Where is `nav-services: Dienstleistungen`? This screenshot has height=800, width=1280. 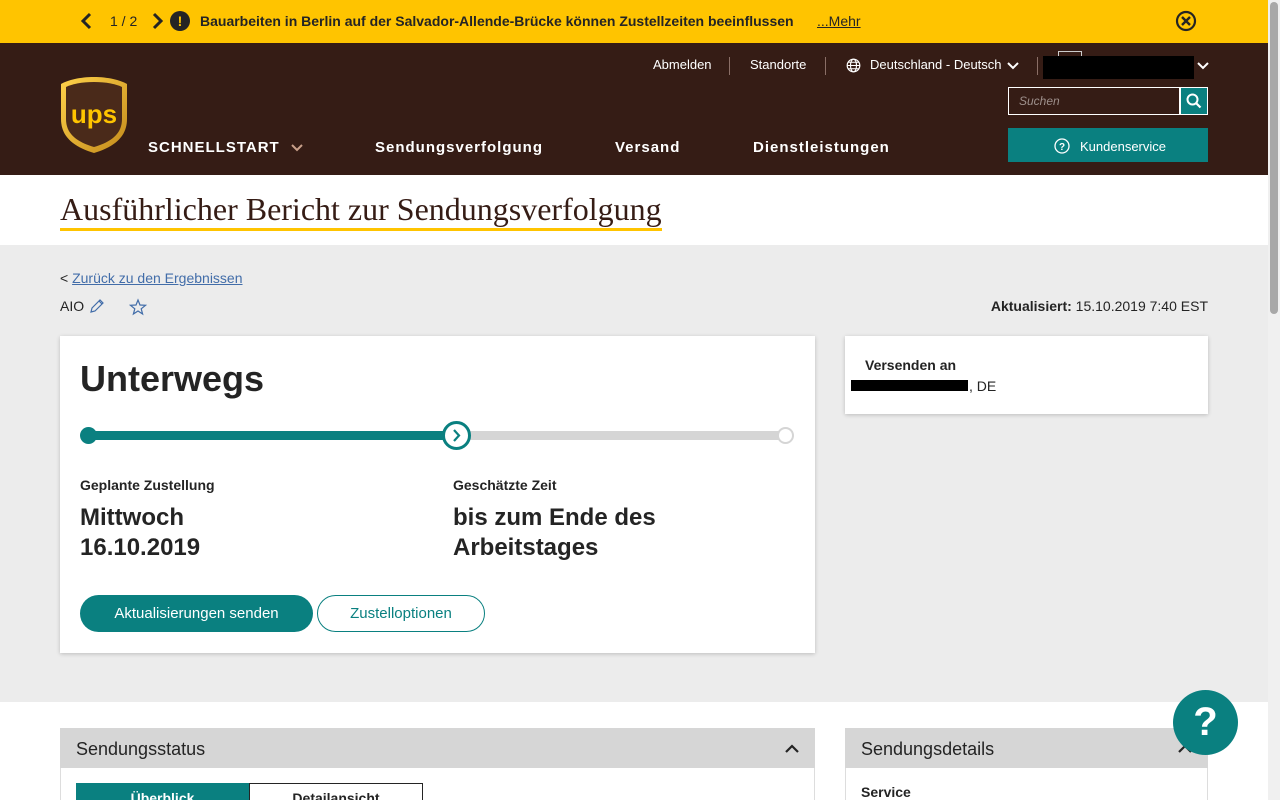
nav-services: Dienstleistungen is located at coordinates (821, 147).